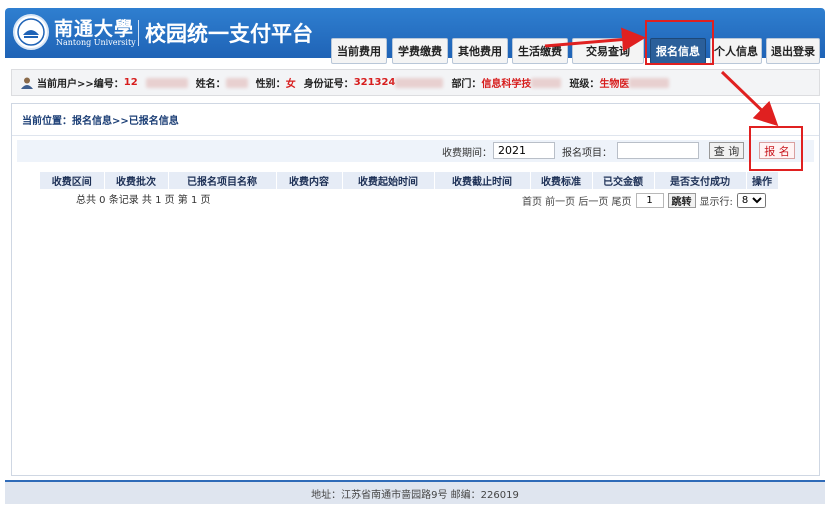 This screenshot has height=511, width=831. I want to click on rows-select: 8, so click(751, 200).